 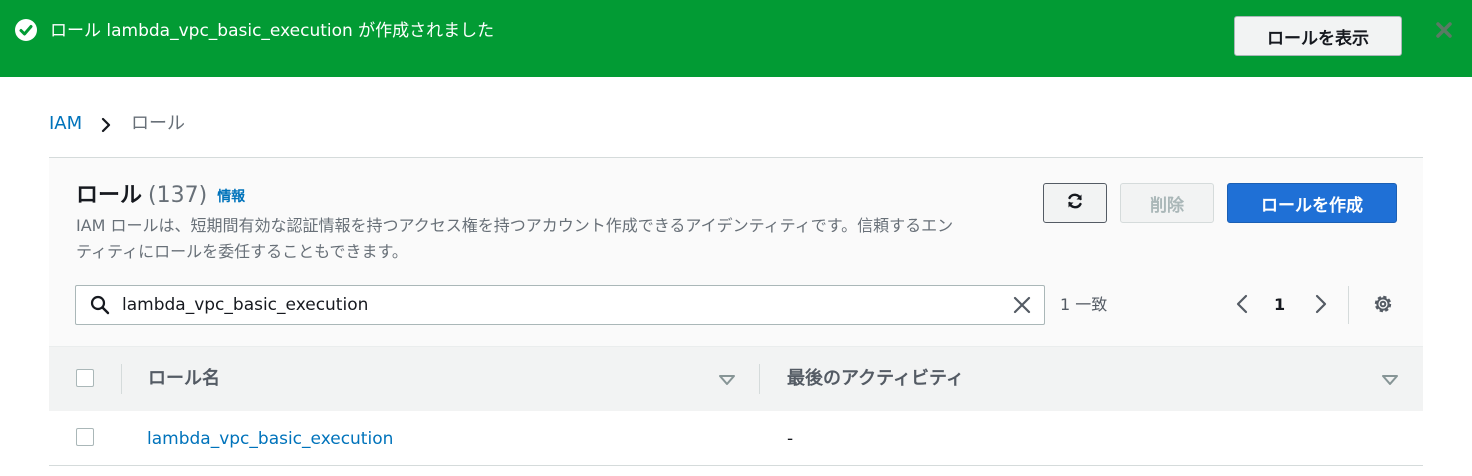 What do you see at coordinates (1444, 30) in the screenshot?
I see `close-icon` at bounding box center [1444, 30].